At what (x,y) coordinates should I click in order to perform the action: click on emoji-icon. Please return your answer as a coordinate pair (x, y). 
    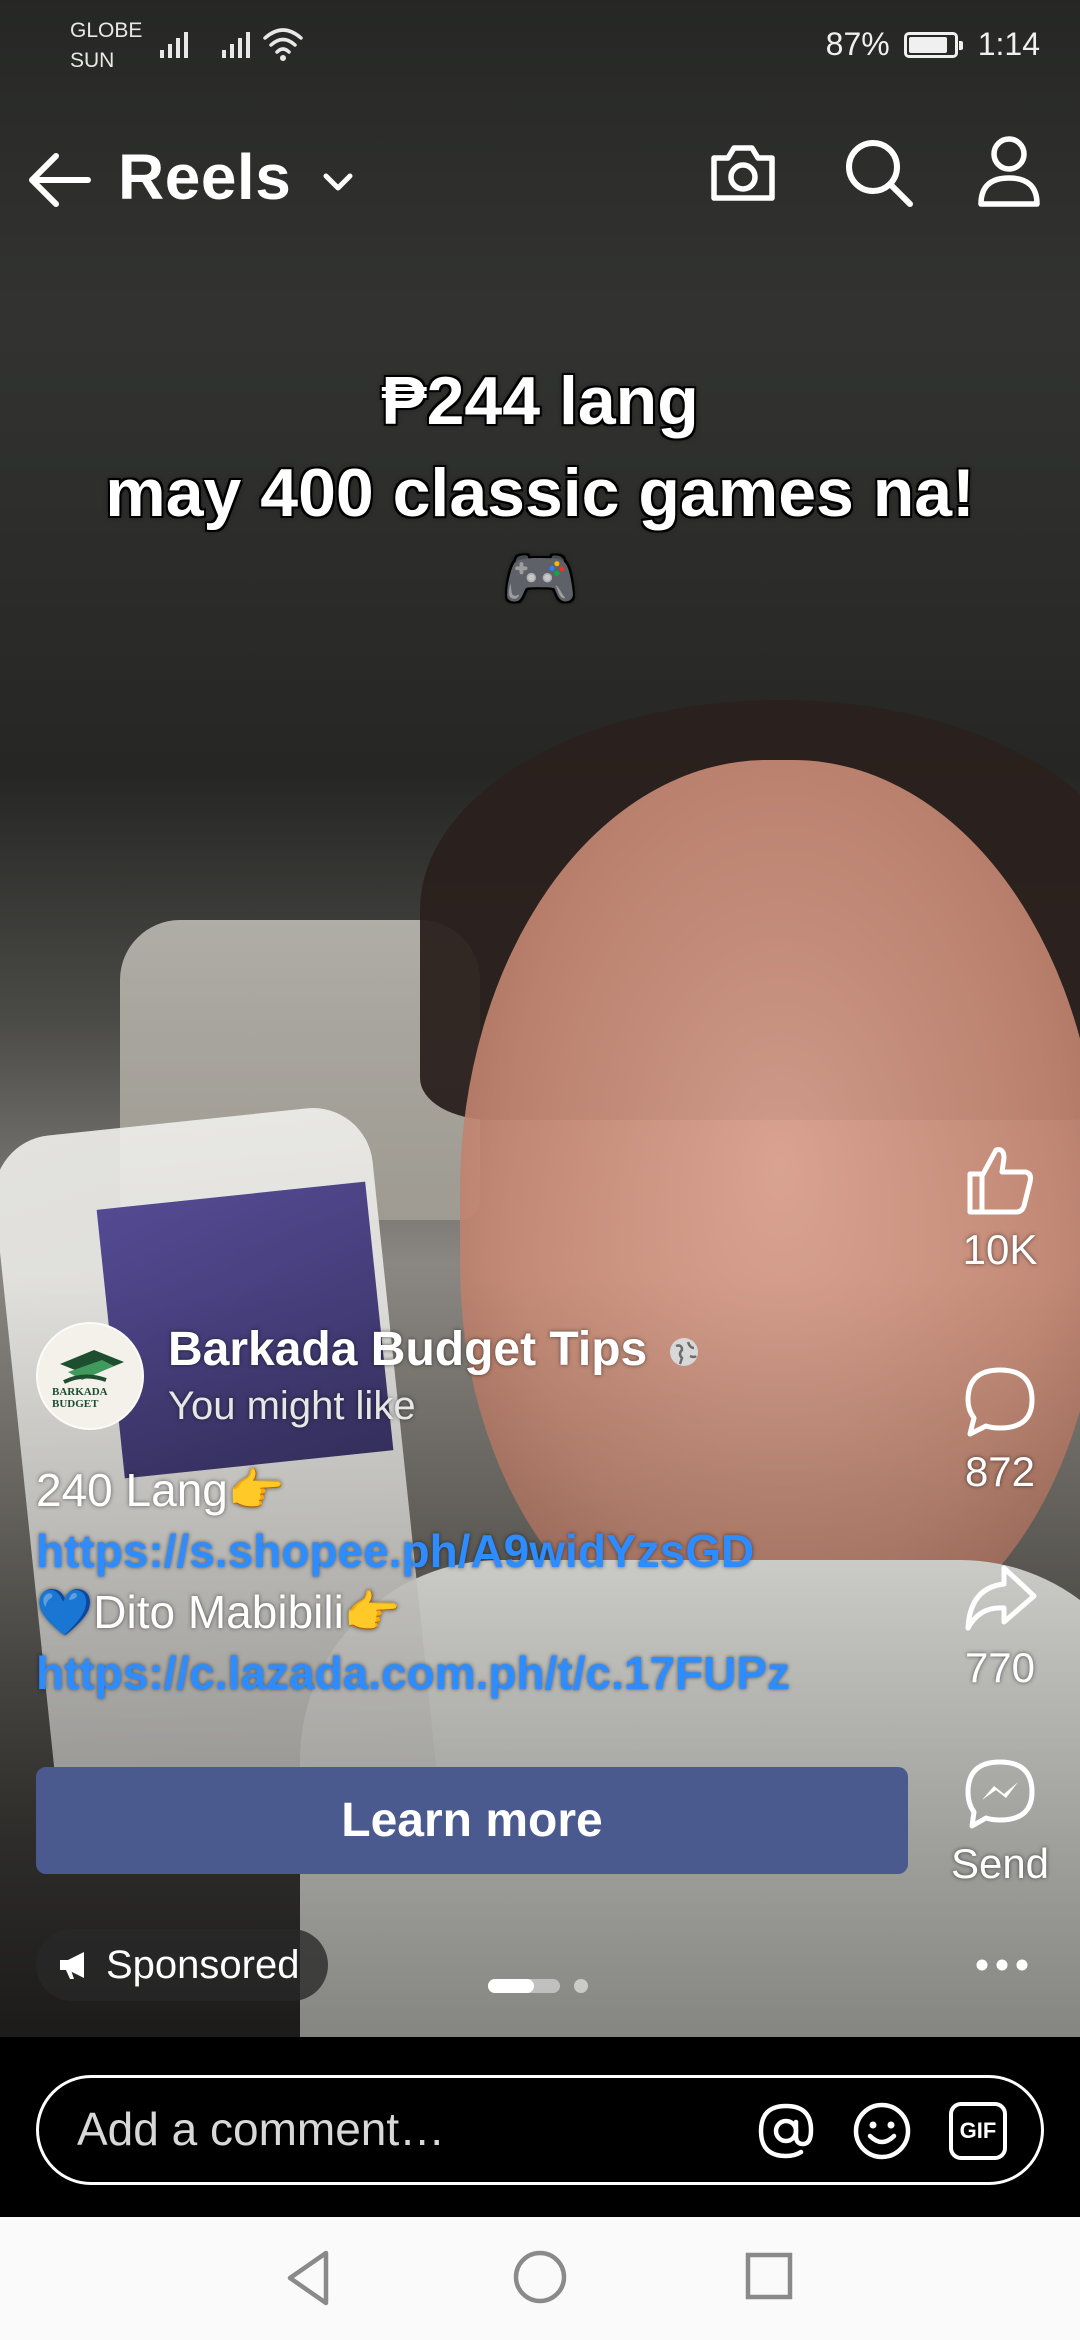
    Looking at the image, I should click on (882, 2131).